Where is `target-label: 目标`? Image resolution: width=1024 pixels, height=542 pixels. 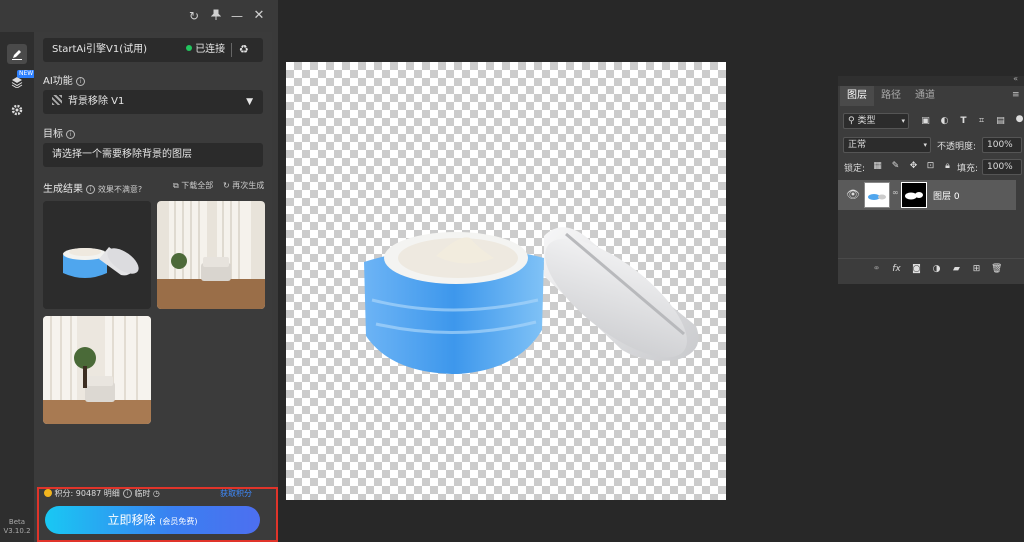
target-label: 目标 is located at coordinates (53, 134).